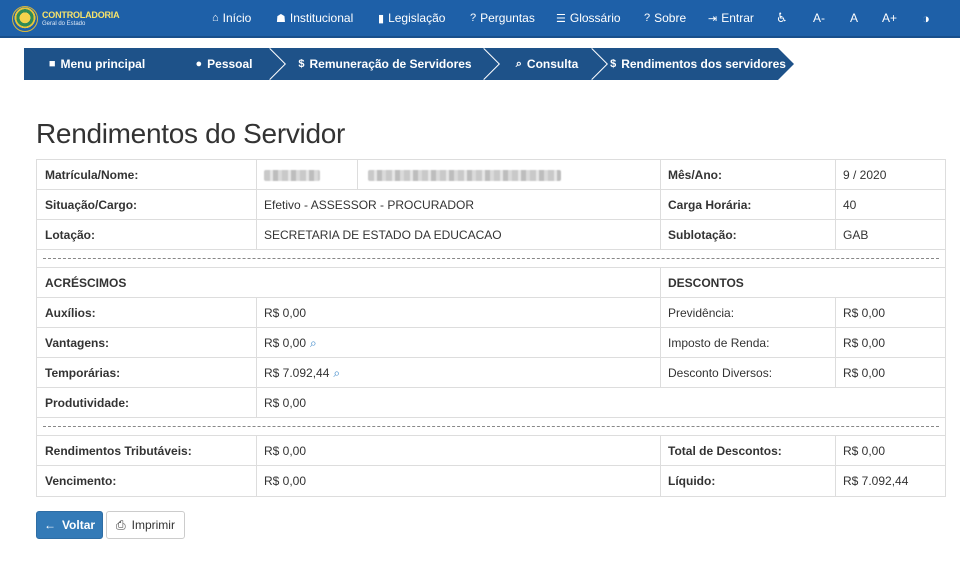  What do you see at coordinates (854, 18) in the screenshot?
I see `font-normal-button: A` at bounding box center [854, 18].